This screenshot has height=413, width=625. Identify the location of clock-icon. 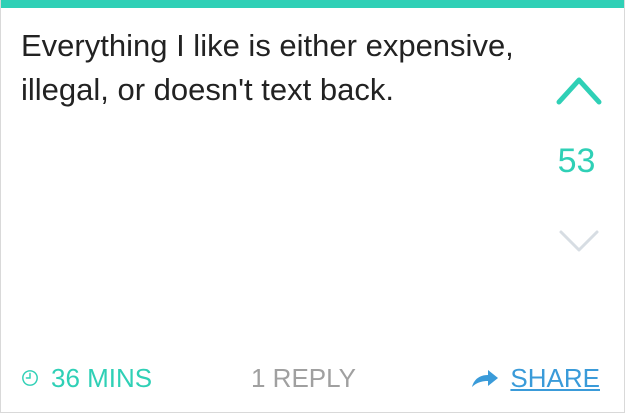
(30, 378).